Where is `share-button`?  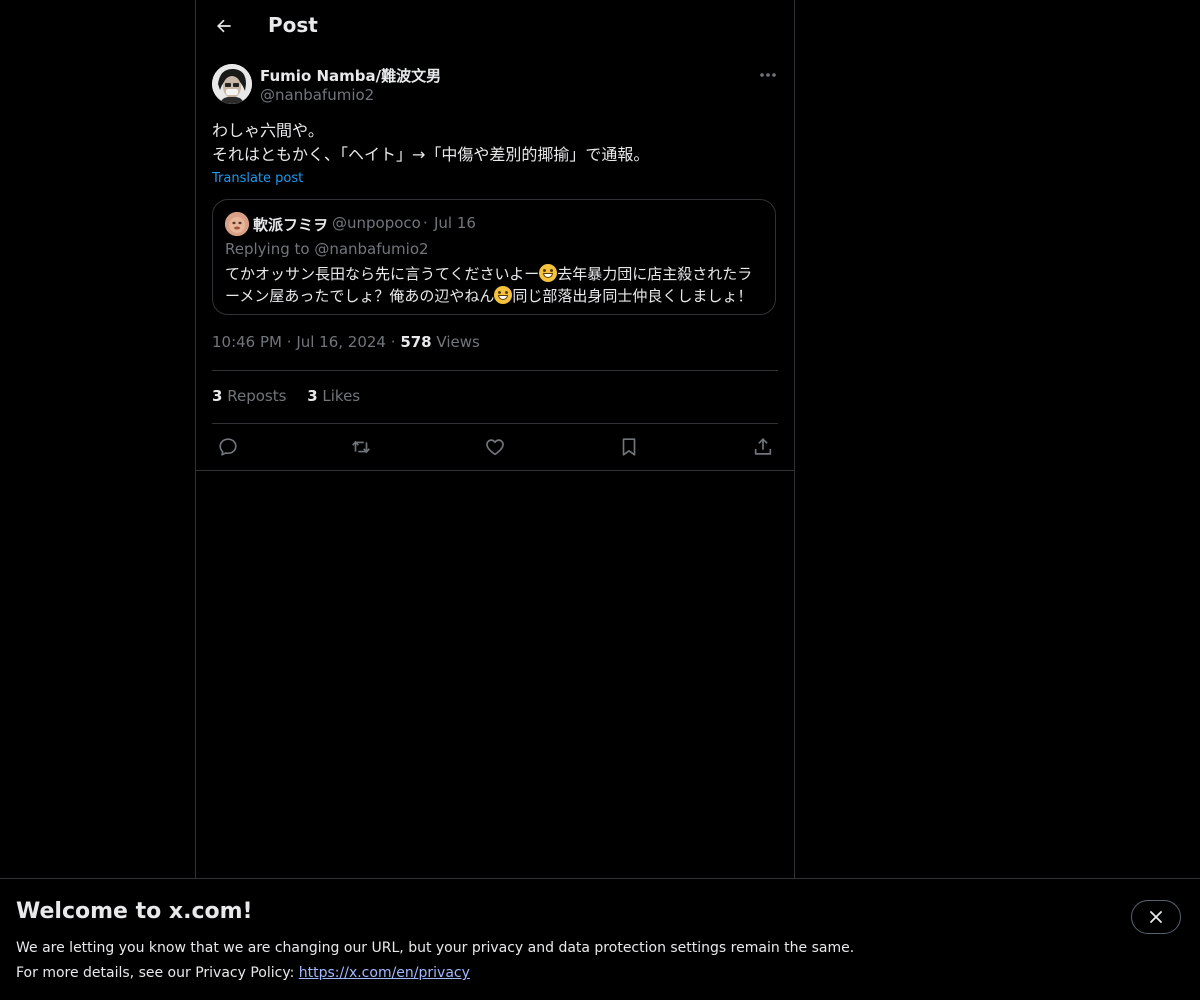
share-button is located at coordinates (763, 447).